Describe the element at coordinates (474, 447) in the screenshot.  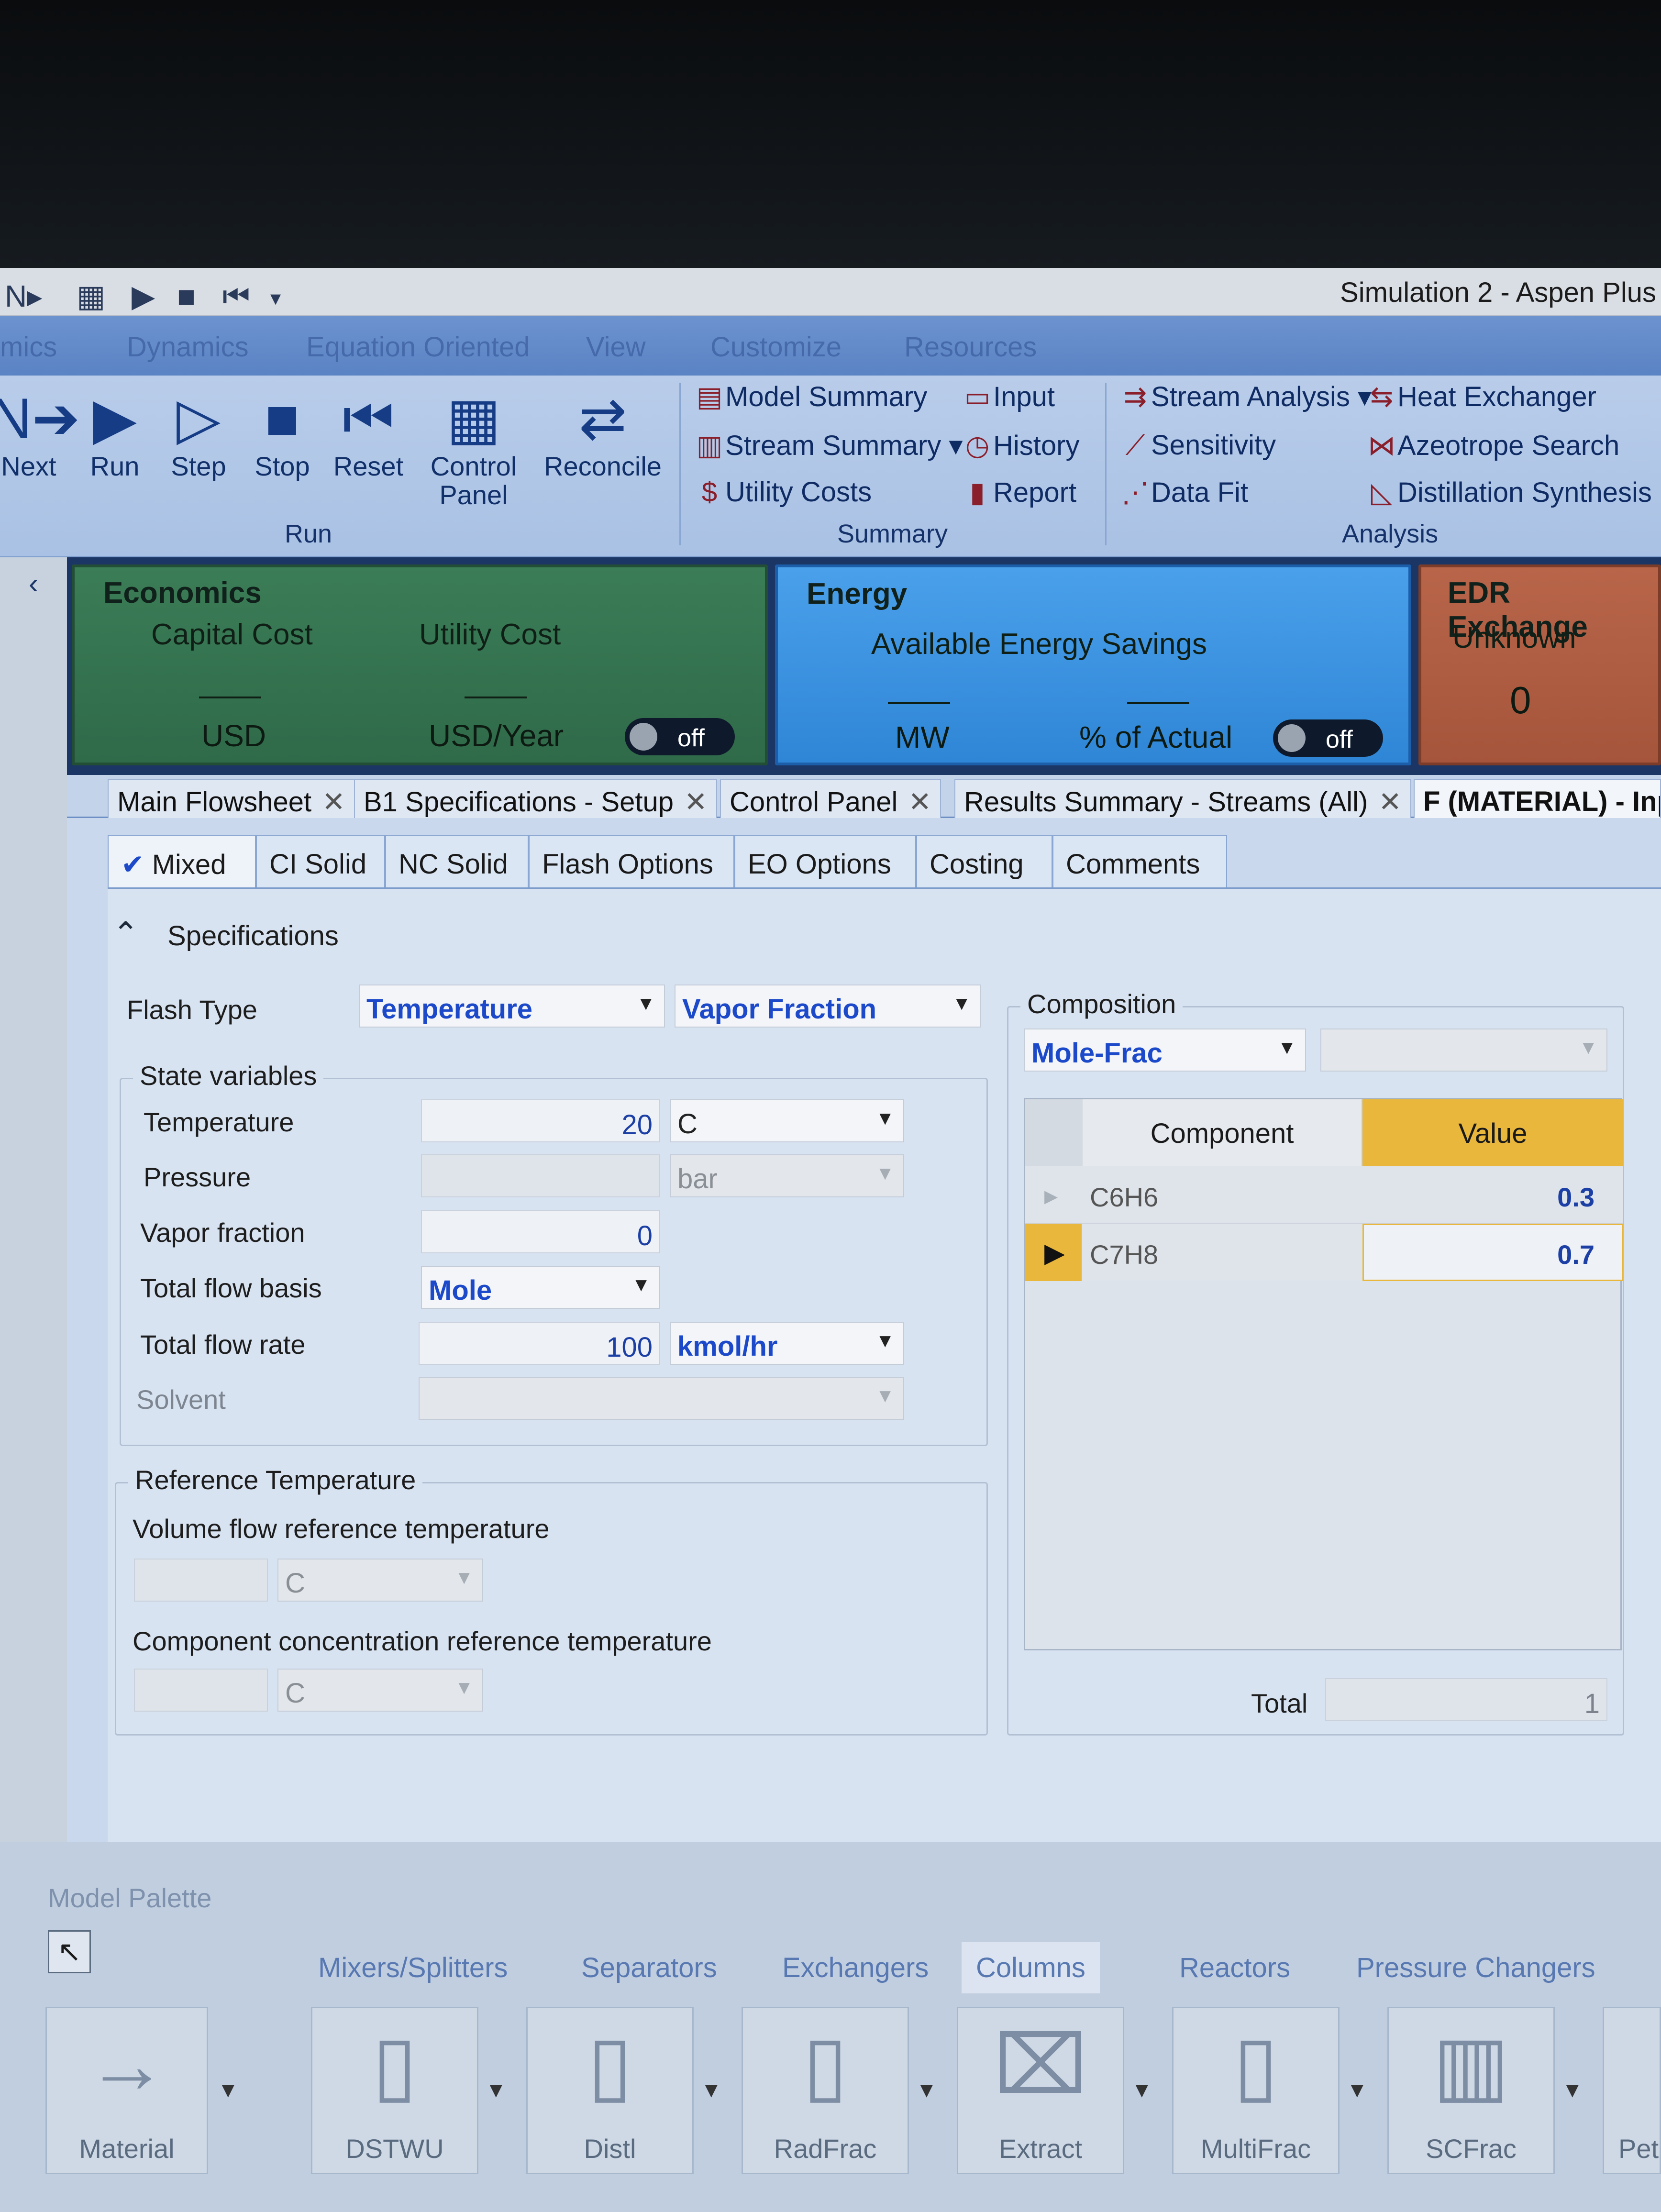
I see `control-panel-button: ▦ Control Panel` at that location.